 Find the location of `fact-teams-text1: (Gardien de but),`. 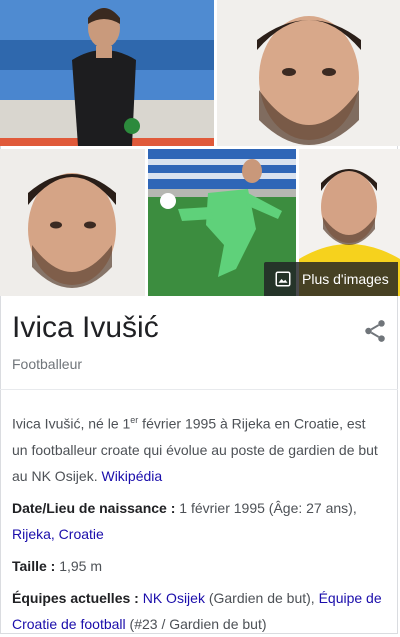

fact-teams-text1: (Gardien de but), is located at coordinates (261, 598).